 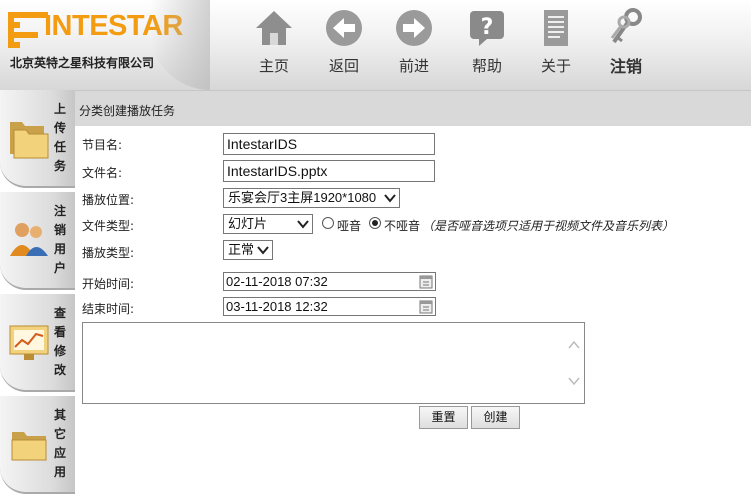 What do you see at coordinates (329, 171) in the screenshot?
I see `file-name-input: IntestarIDS.pptx` at bounding box center [329, 171].